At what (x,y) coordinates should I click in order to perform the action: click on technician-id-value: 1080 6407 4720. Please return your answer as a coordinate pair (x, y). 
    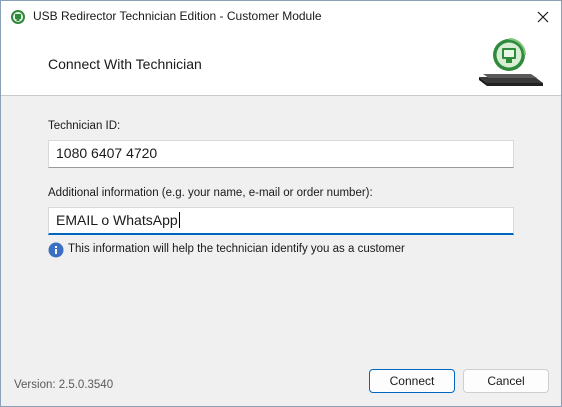
    Looking at the image, I should click on (107, 153).